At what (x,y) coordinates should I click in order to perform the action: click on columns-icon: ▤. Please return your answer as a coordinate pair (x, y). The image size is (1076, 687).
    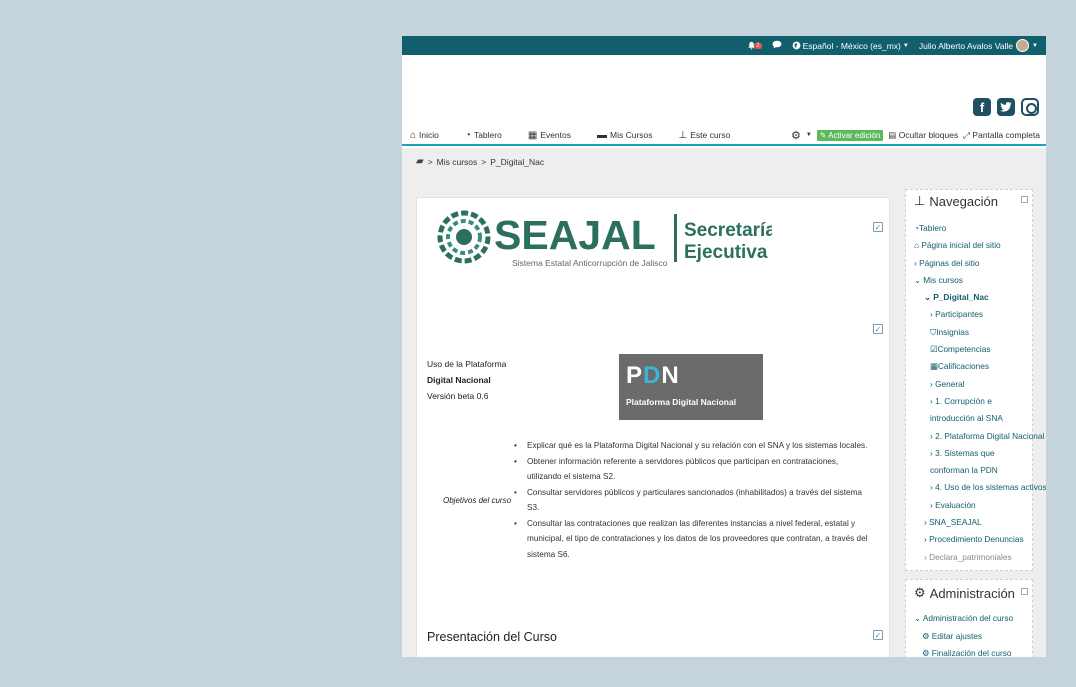
    Looking at the image, I should click on (892, 134).